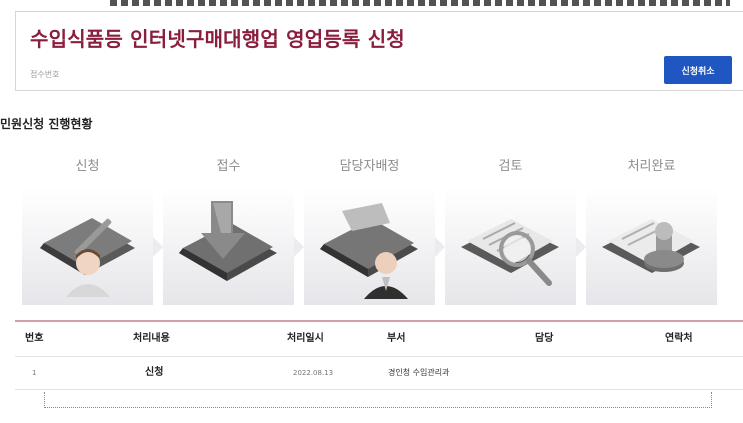 The height and width of the screenshot is (423, 743). I want to click on clipped-top-text, so click(371, 5).